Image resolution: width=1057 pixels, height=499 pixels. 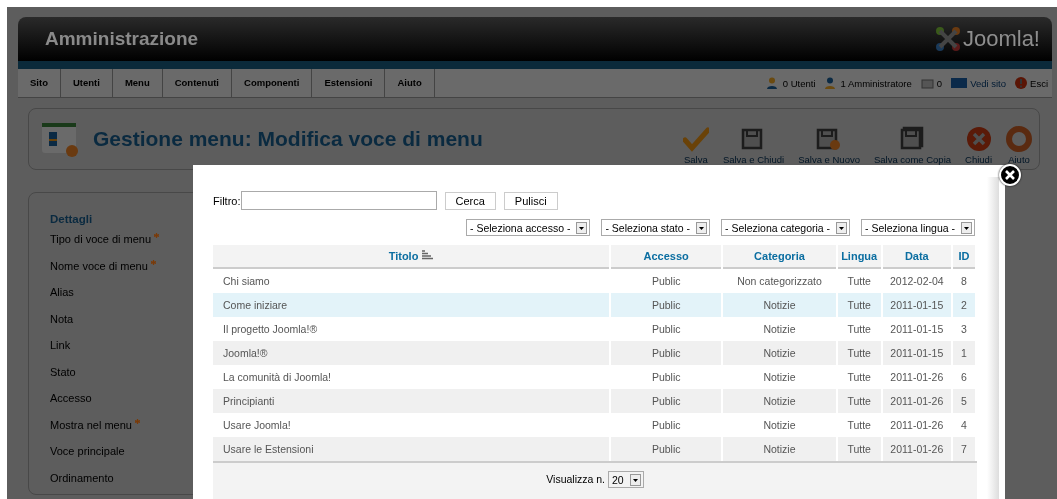 I want to click on column-header: Titolo, so click(x=411, y=257).